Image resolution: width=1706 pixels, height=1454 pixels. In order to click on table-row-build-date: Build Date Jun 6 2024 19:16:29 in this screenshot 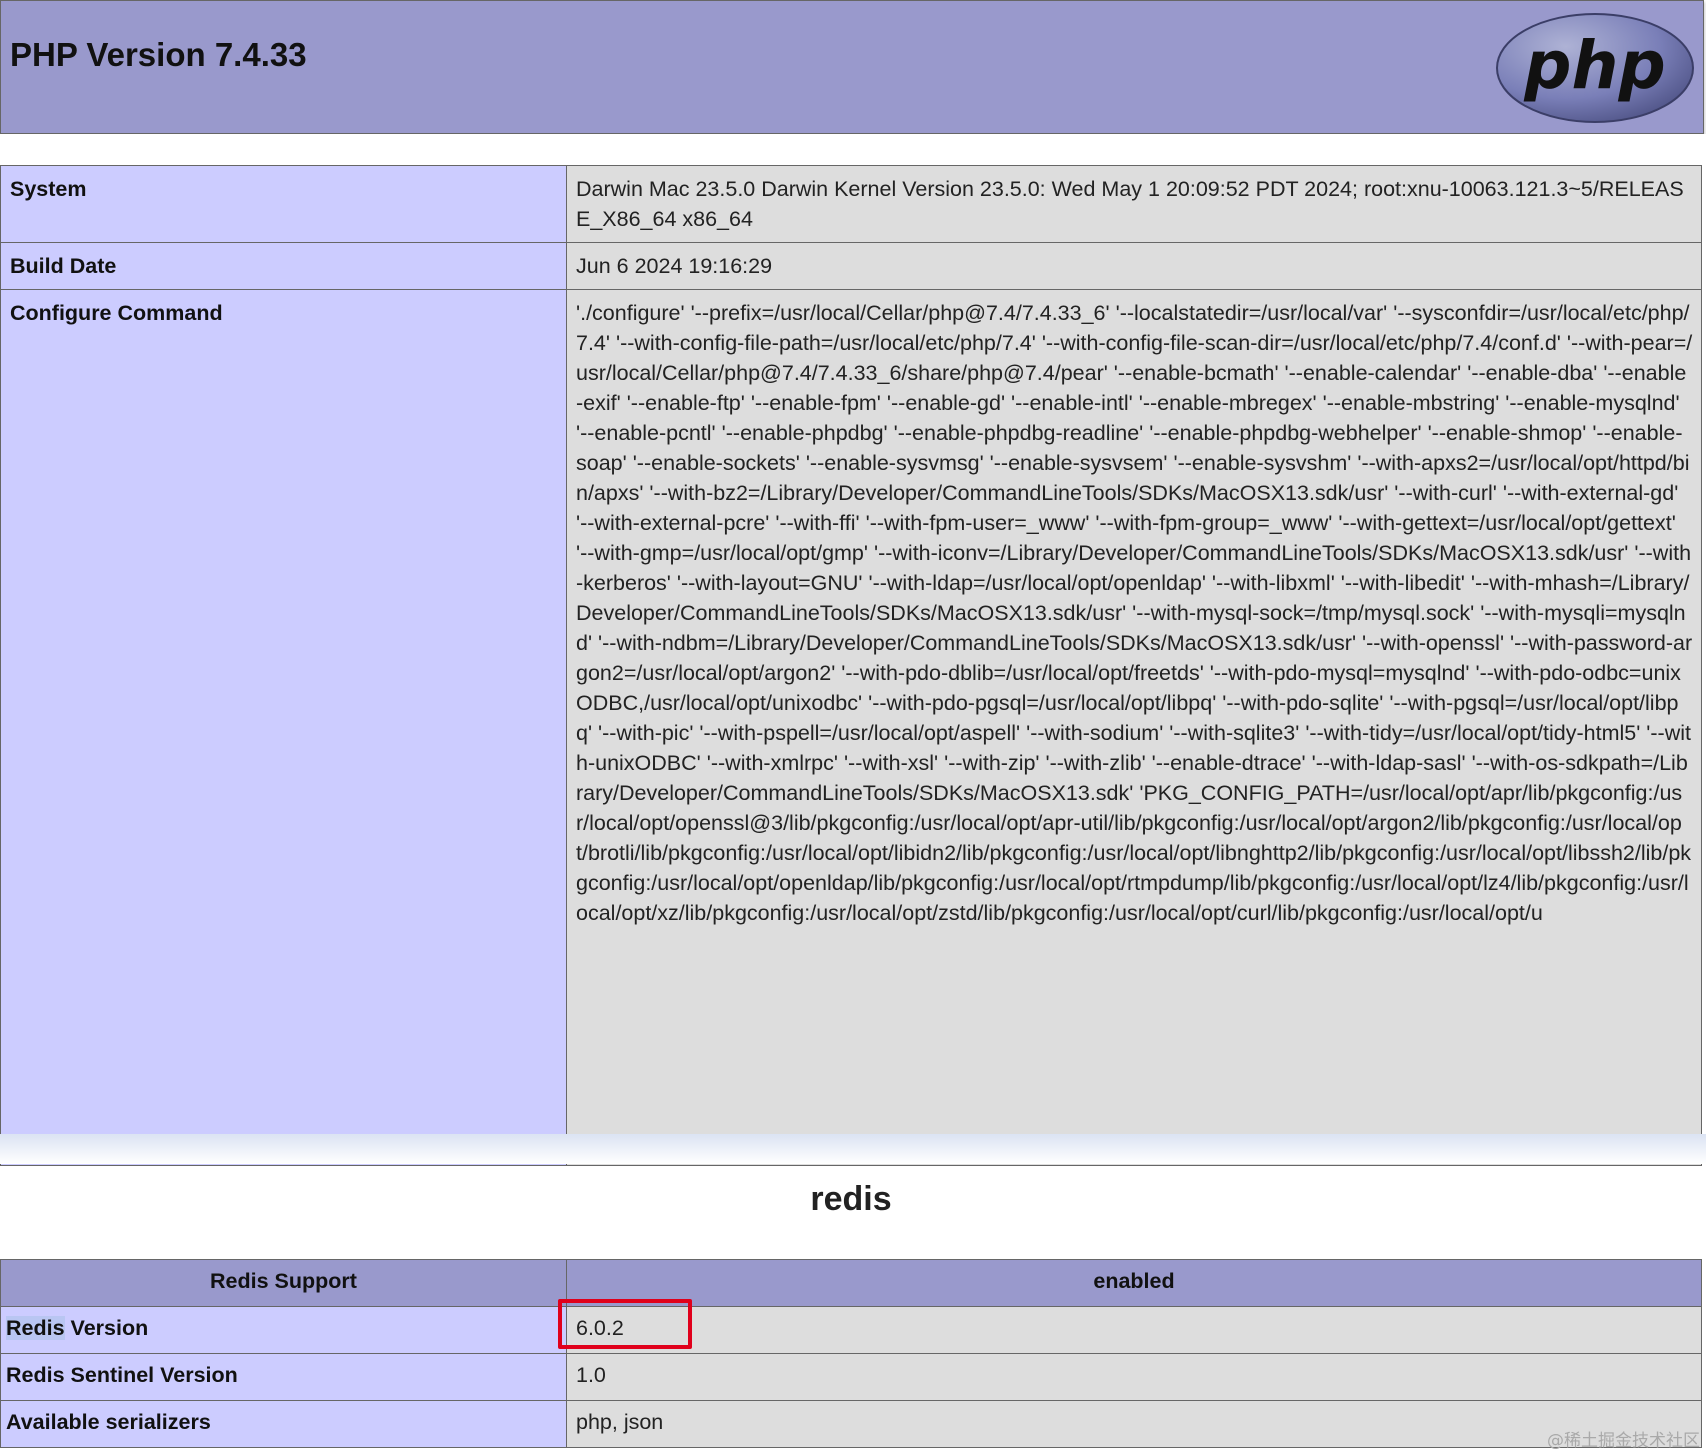, I will do `click(851, 266)`.